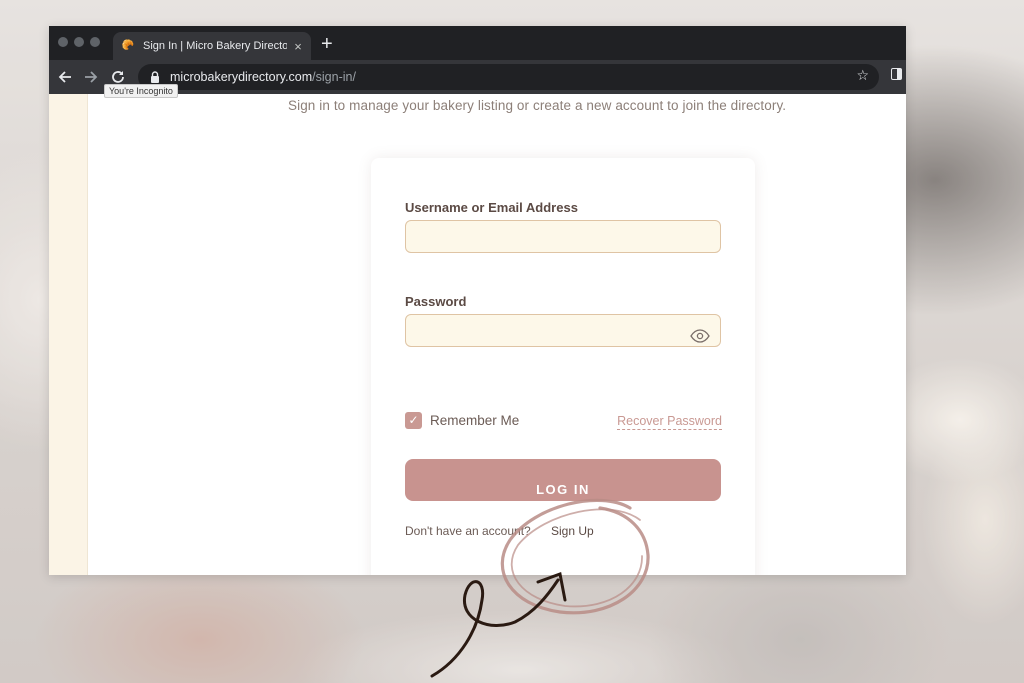  Describe the element at coordinates (327, 44) in the screenshot. I see `new-tab-button: +` at that location.